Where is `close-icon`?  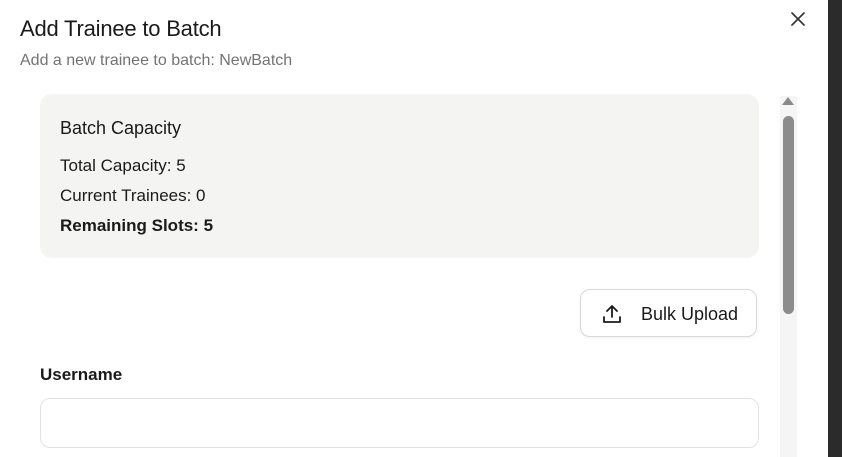
close-icon is located at coordinates (798, 19).